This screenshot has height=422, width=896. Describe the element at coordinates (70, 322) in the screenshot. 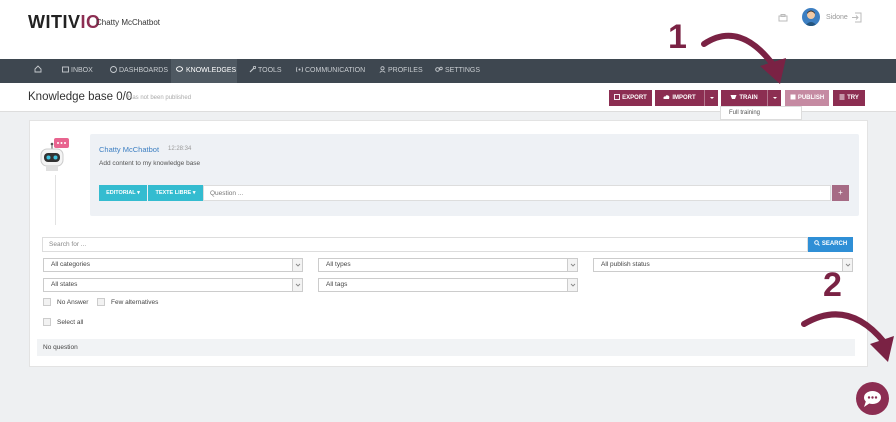

I see `select-all-label: Select all` at that location.